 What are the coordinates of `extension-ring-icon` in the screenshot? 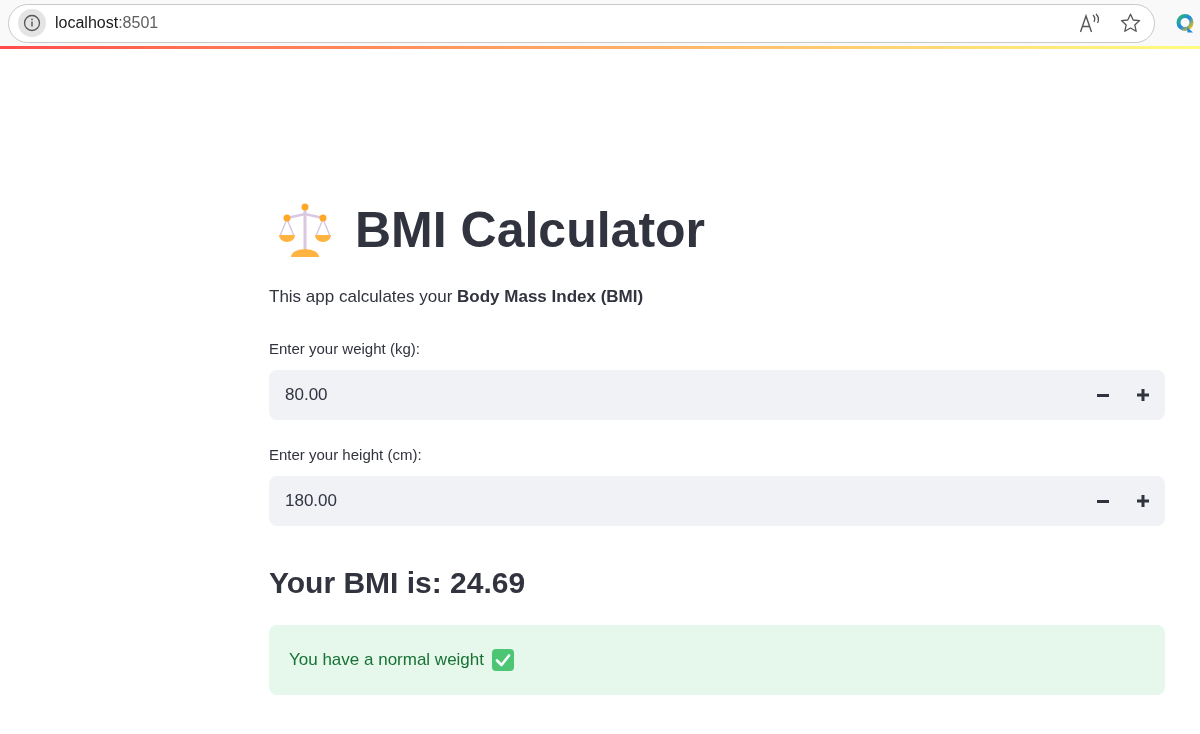 It's located at (1185, 23).